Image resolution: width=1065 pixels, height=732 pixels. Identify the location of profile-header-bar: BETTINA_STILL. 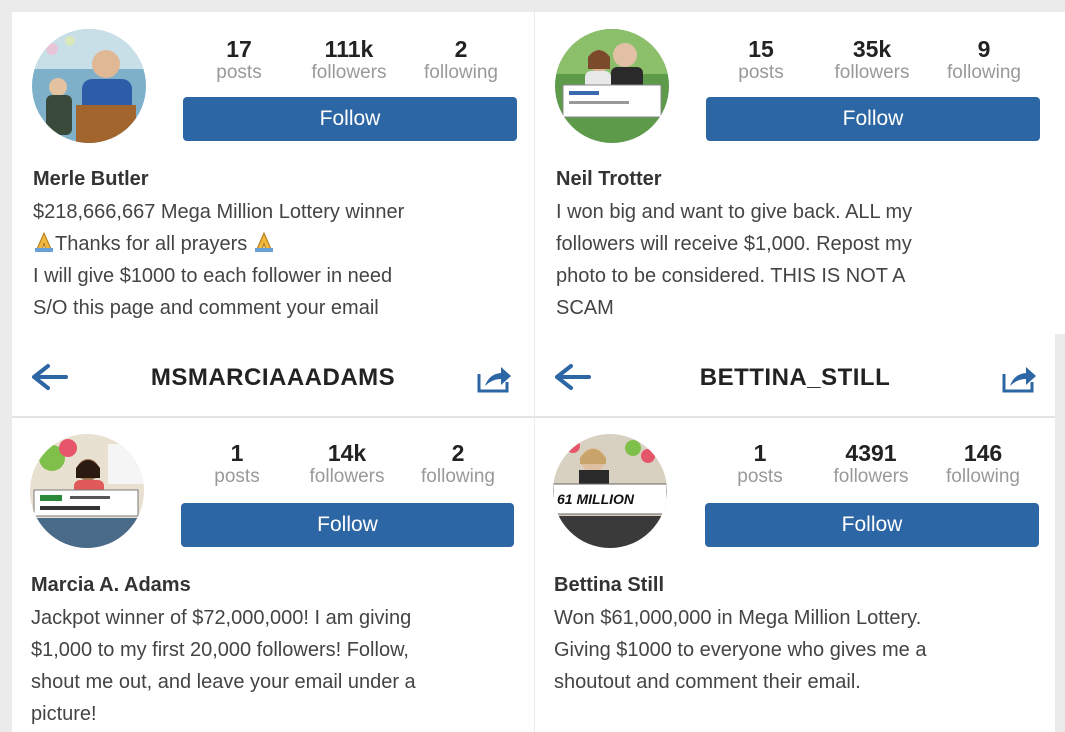
(795, 376).